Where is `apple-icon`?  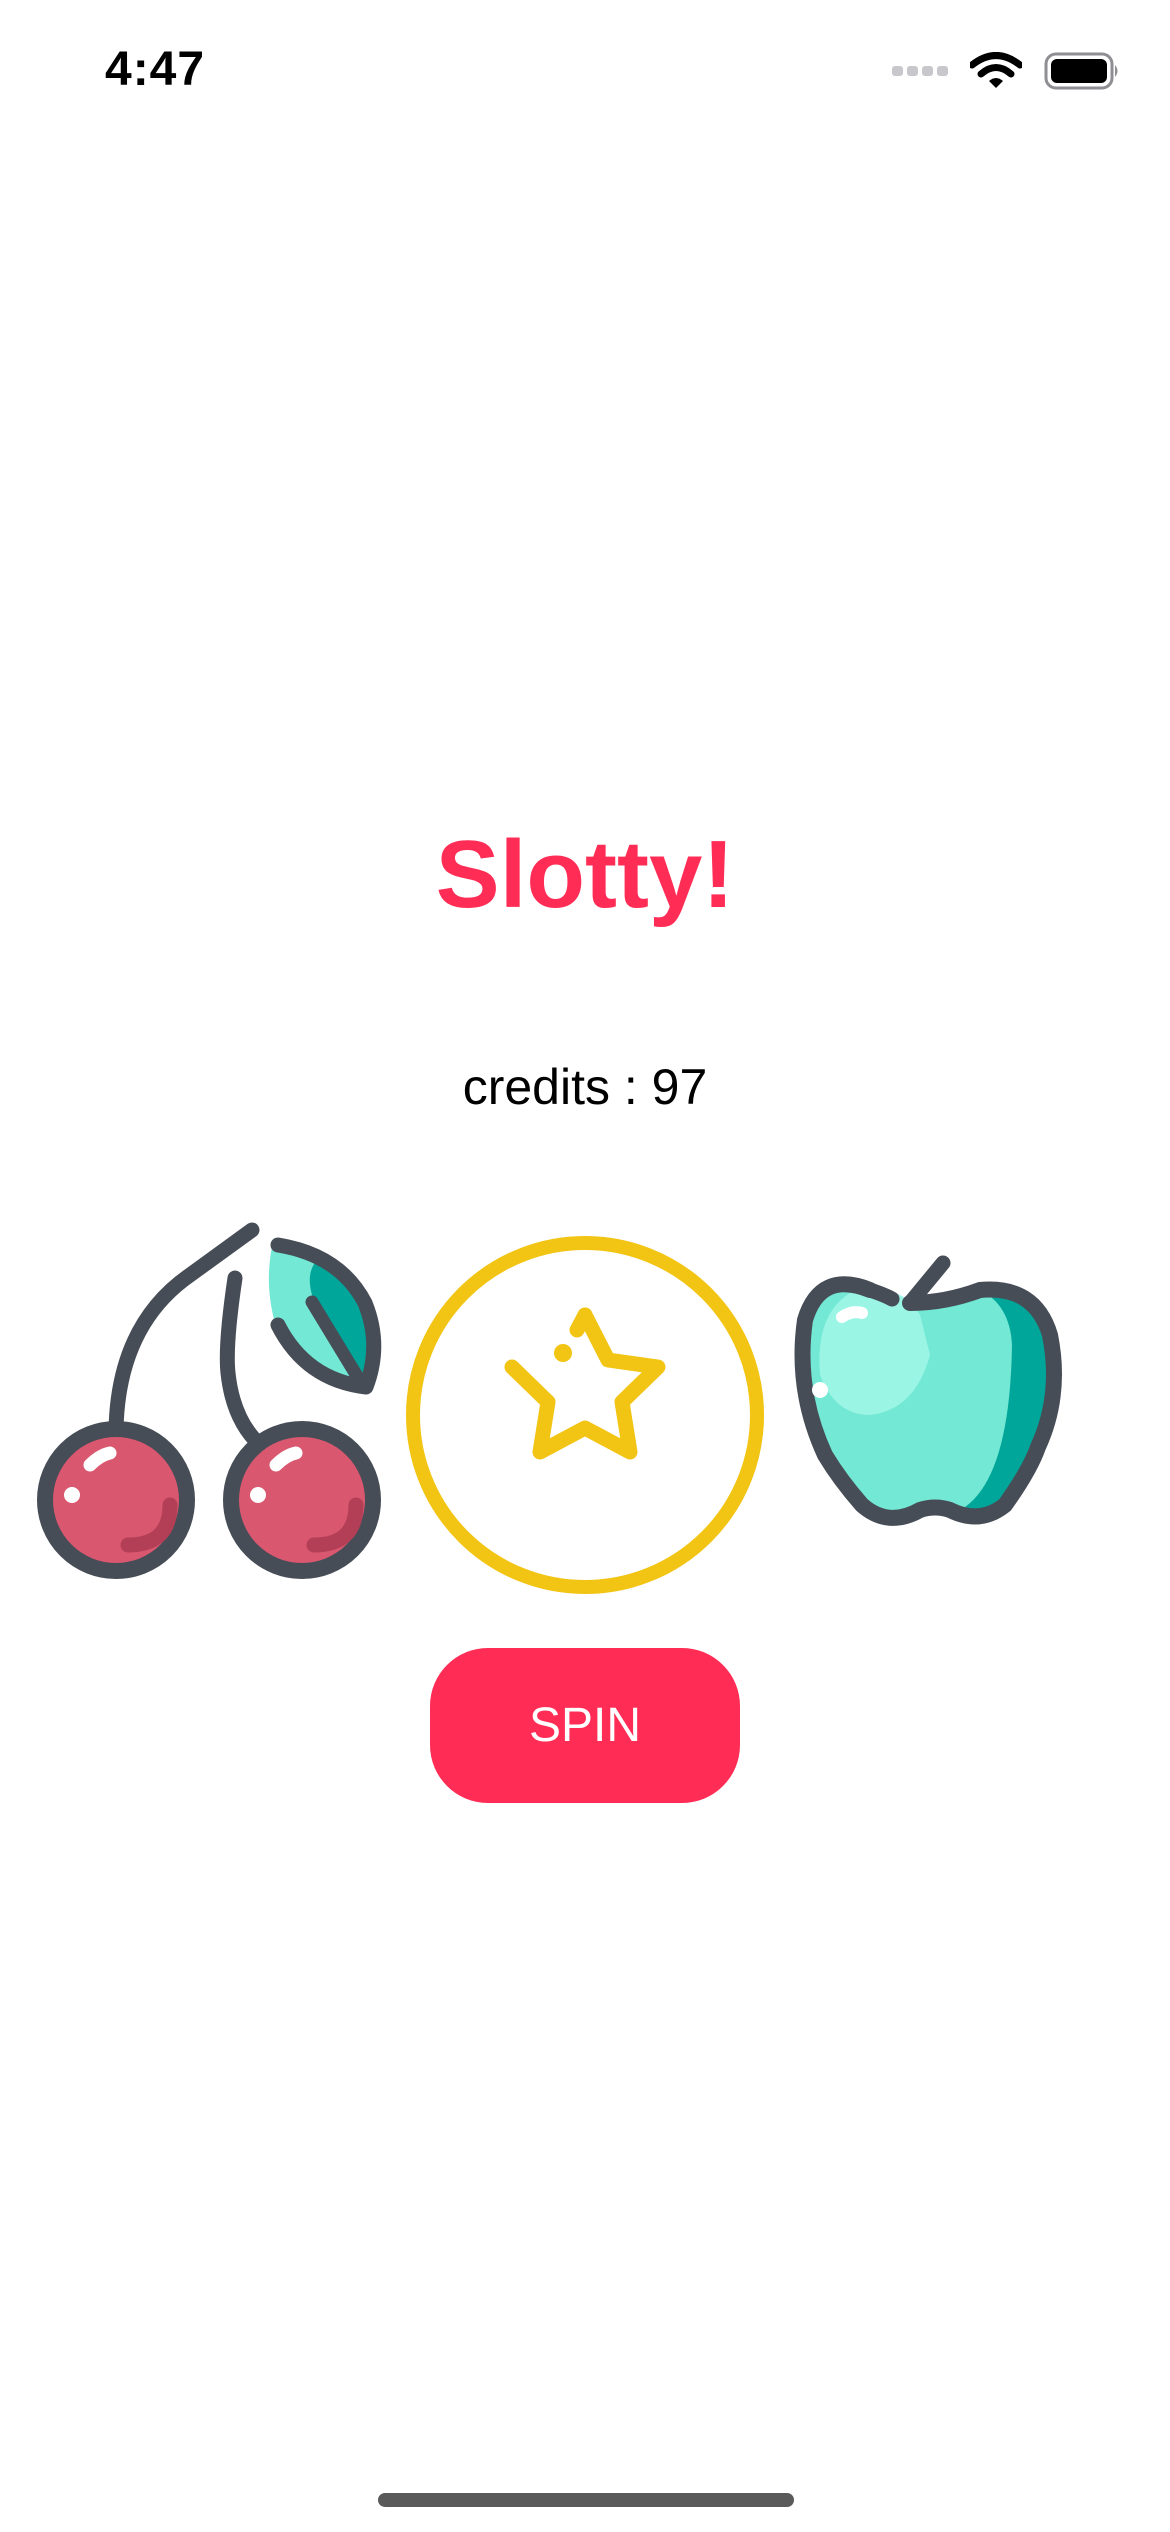 apple-icon is located at coordinates (960, 1415).